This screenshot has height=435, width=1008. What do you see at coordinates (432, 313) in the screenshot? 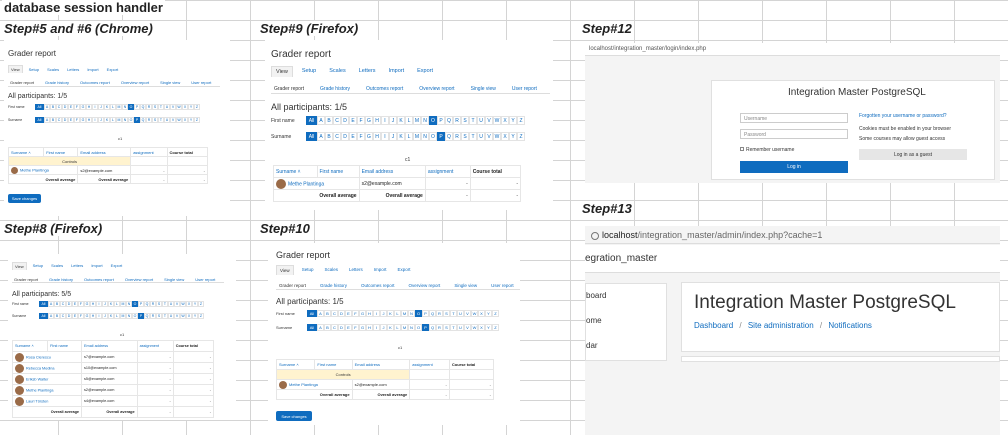
I see `first-filter-letter-q: Q` at bounding box center [432, 313].